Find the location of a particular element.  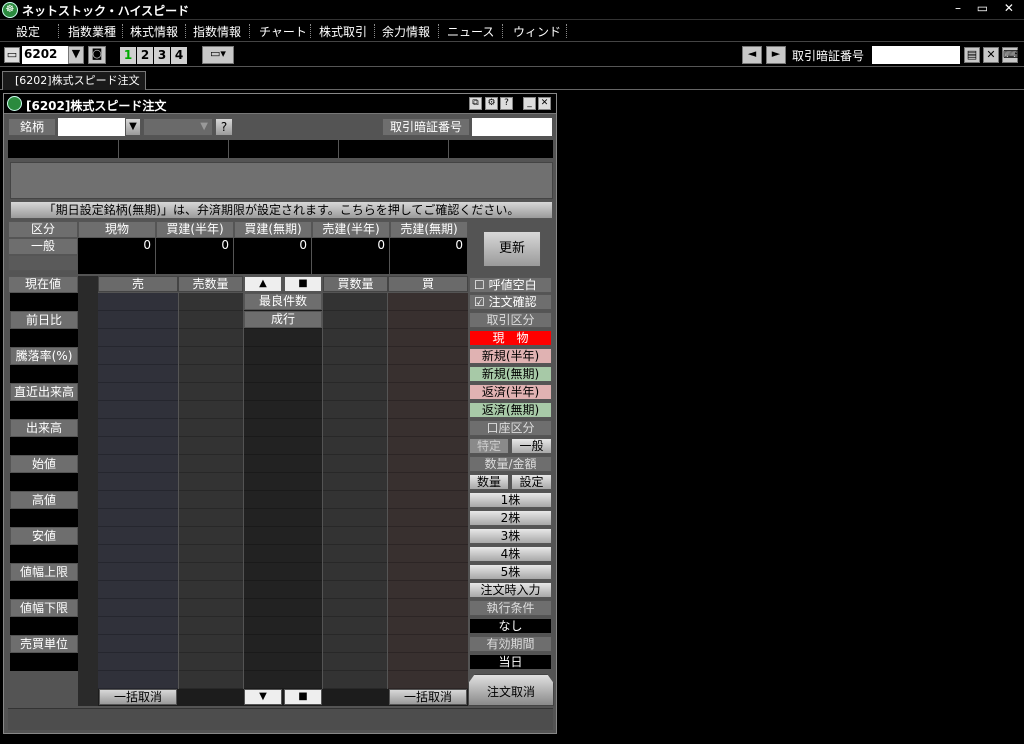

settei-button: 設定 is located at coordinates (531, 482).